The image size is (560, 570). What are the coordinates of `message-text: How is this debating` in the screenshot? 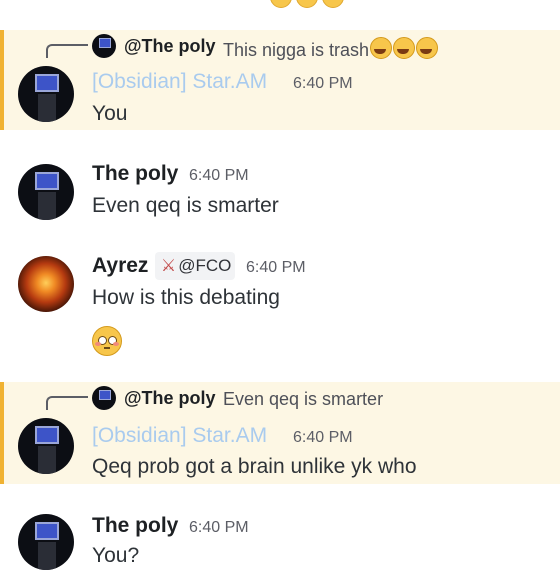 It's located at (186, 297).